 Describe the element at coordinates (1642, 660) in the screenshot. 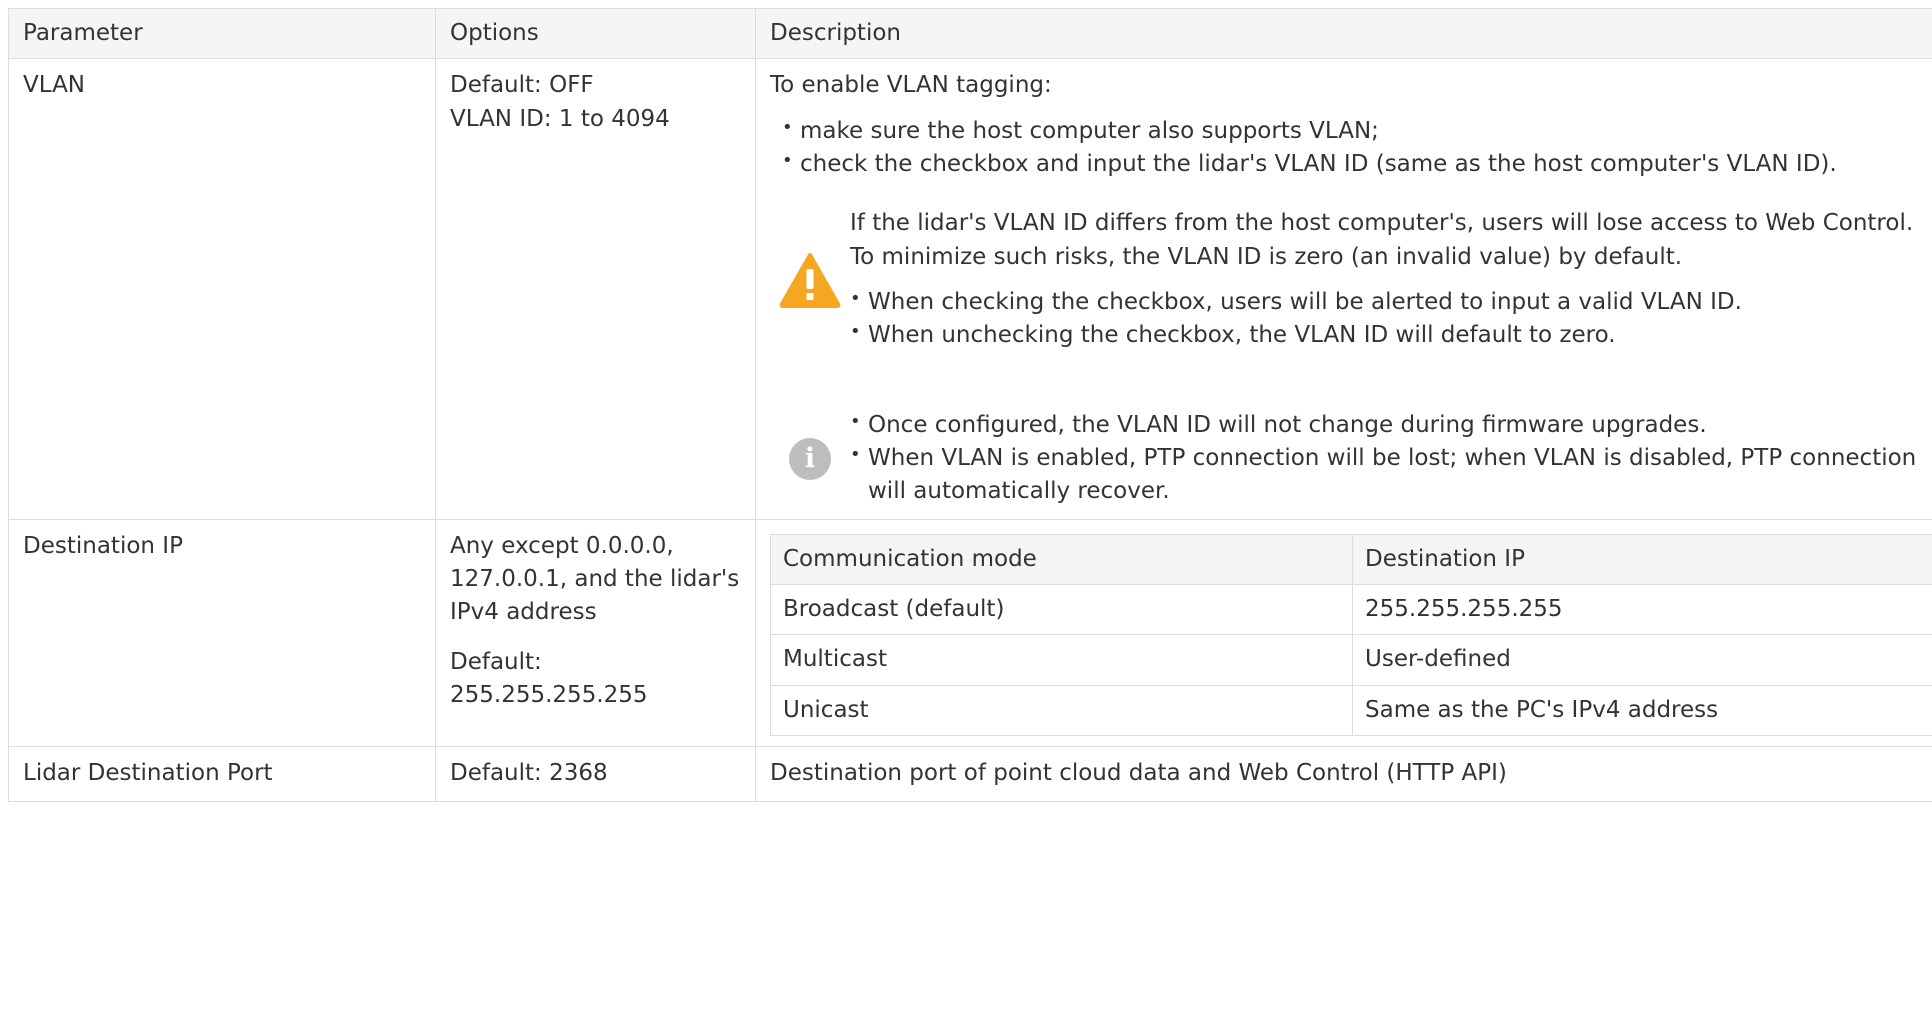

I see `mode-ip-cell: User-defined` at that location.